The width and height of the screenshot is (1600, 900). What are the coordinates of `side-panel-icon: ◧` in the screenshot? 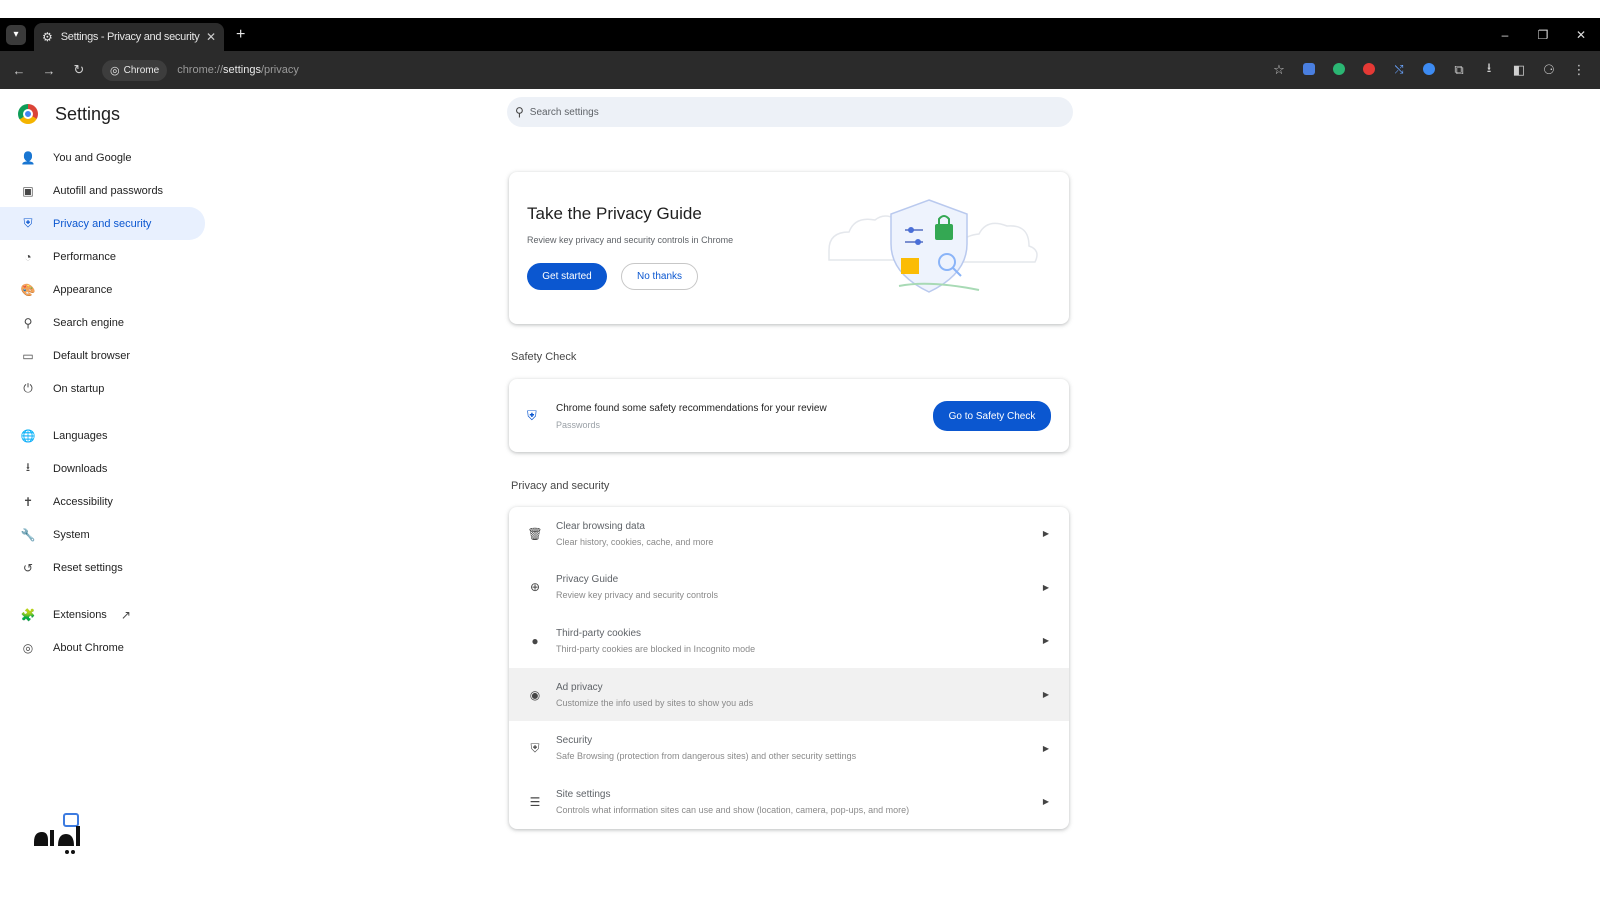 It's located at (1519, 70).